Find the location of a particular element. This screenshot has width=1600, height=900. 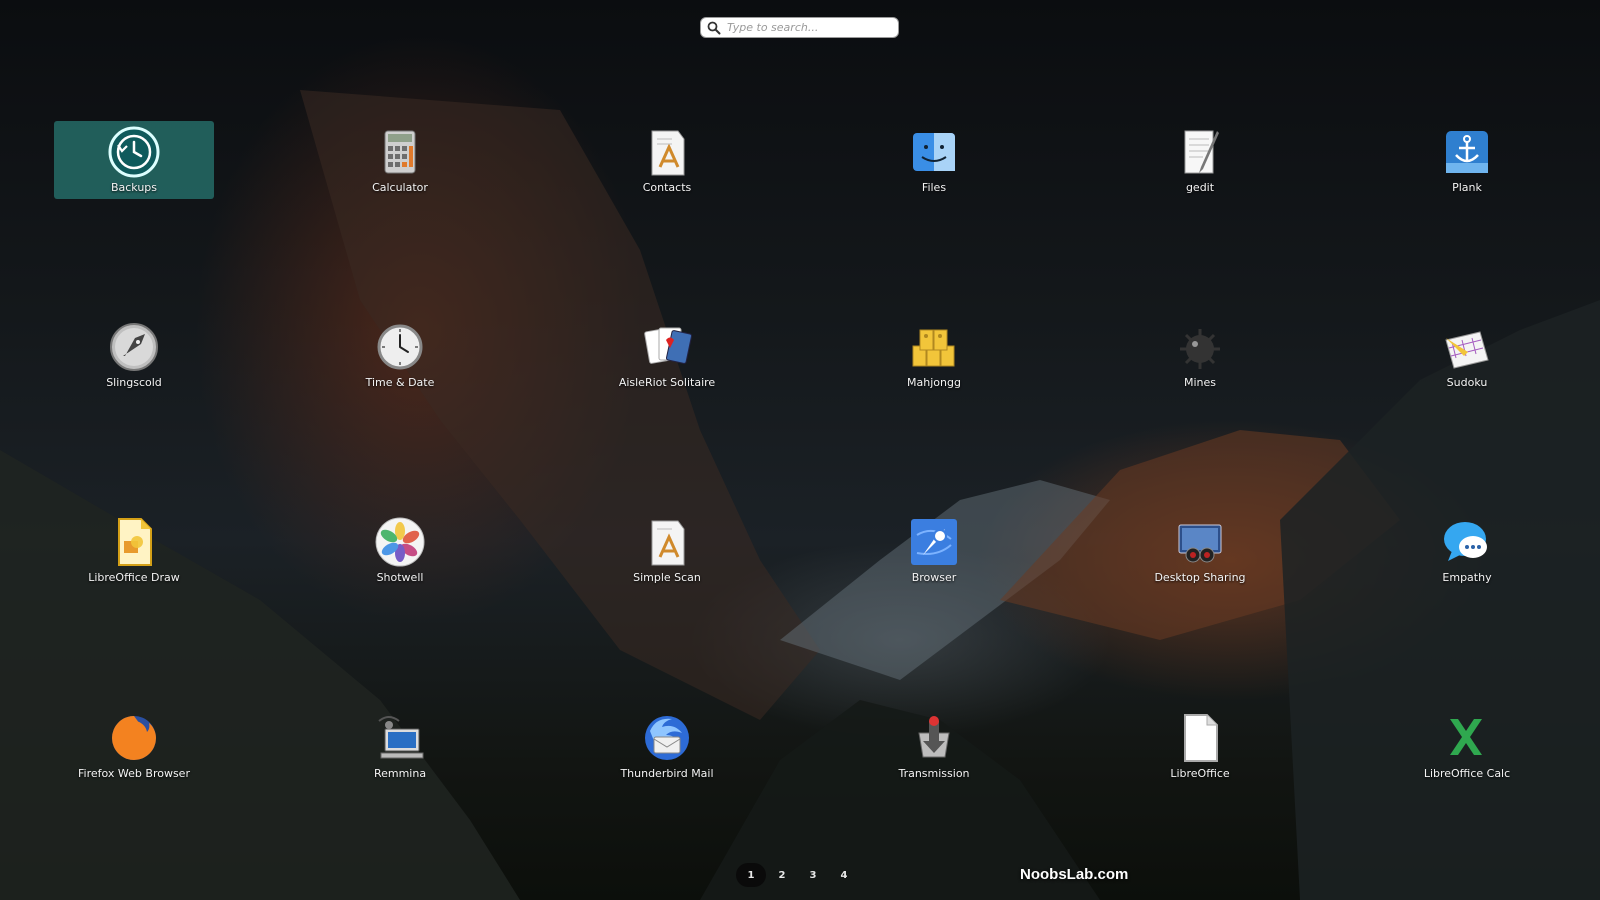

app-label: Plank is located at coordinates (1467, 187).